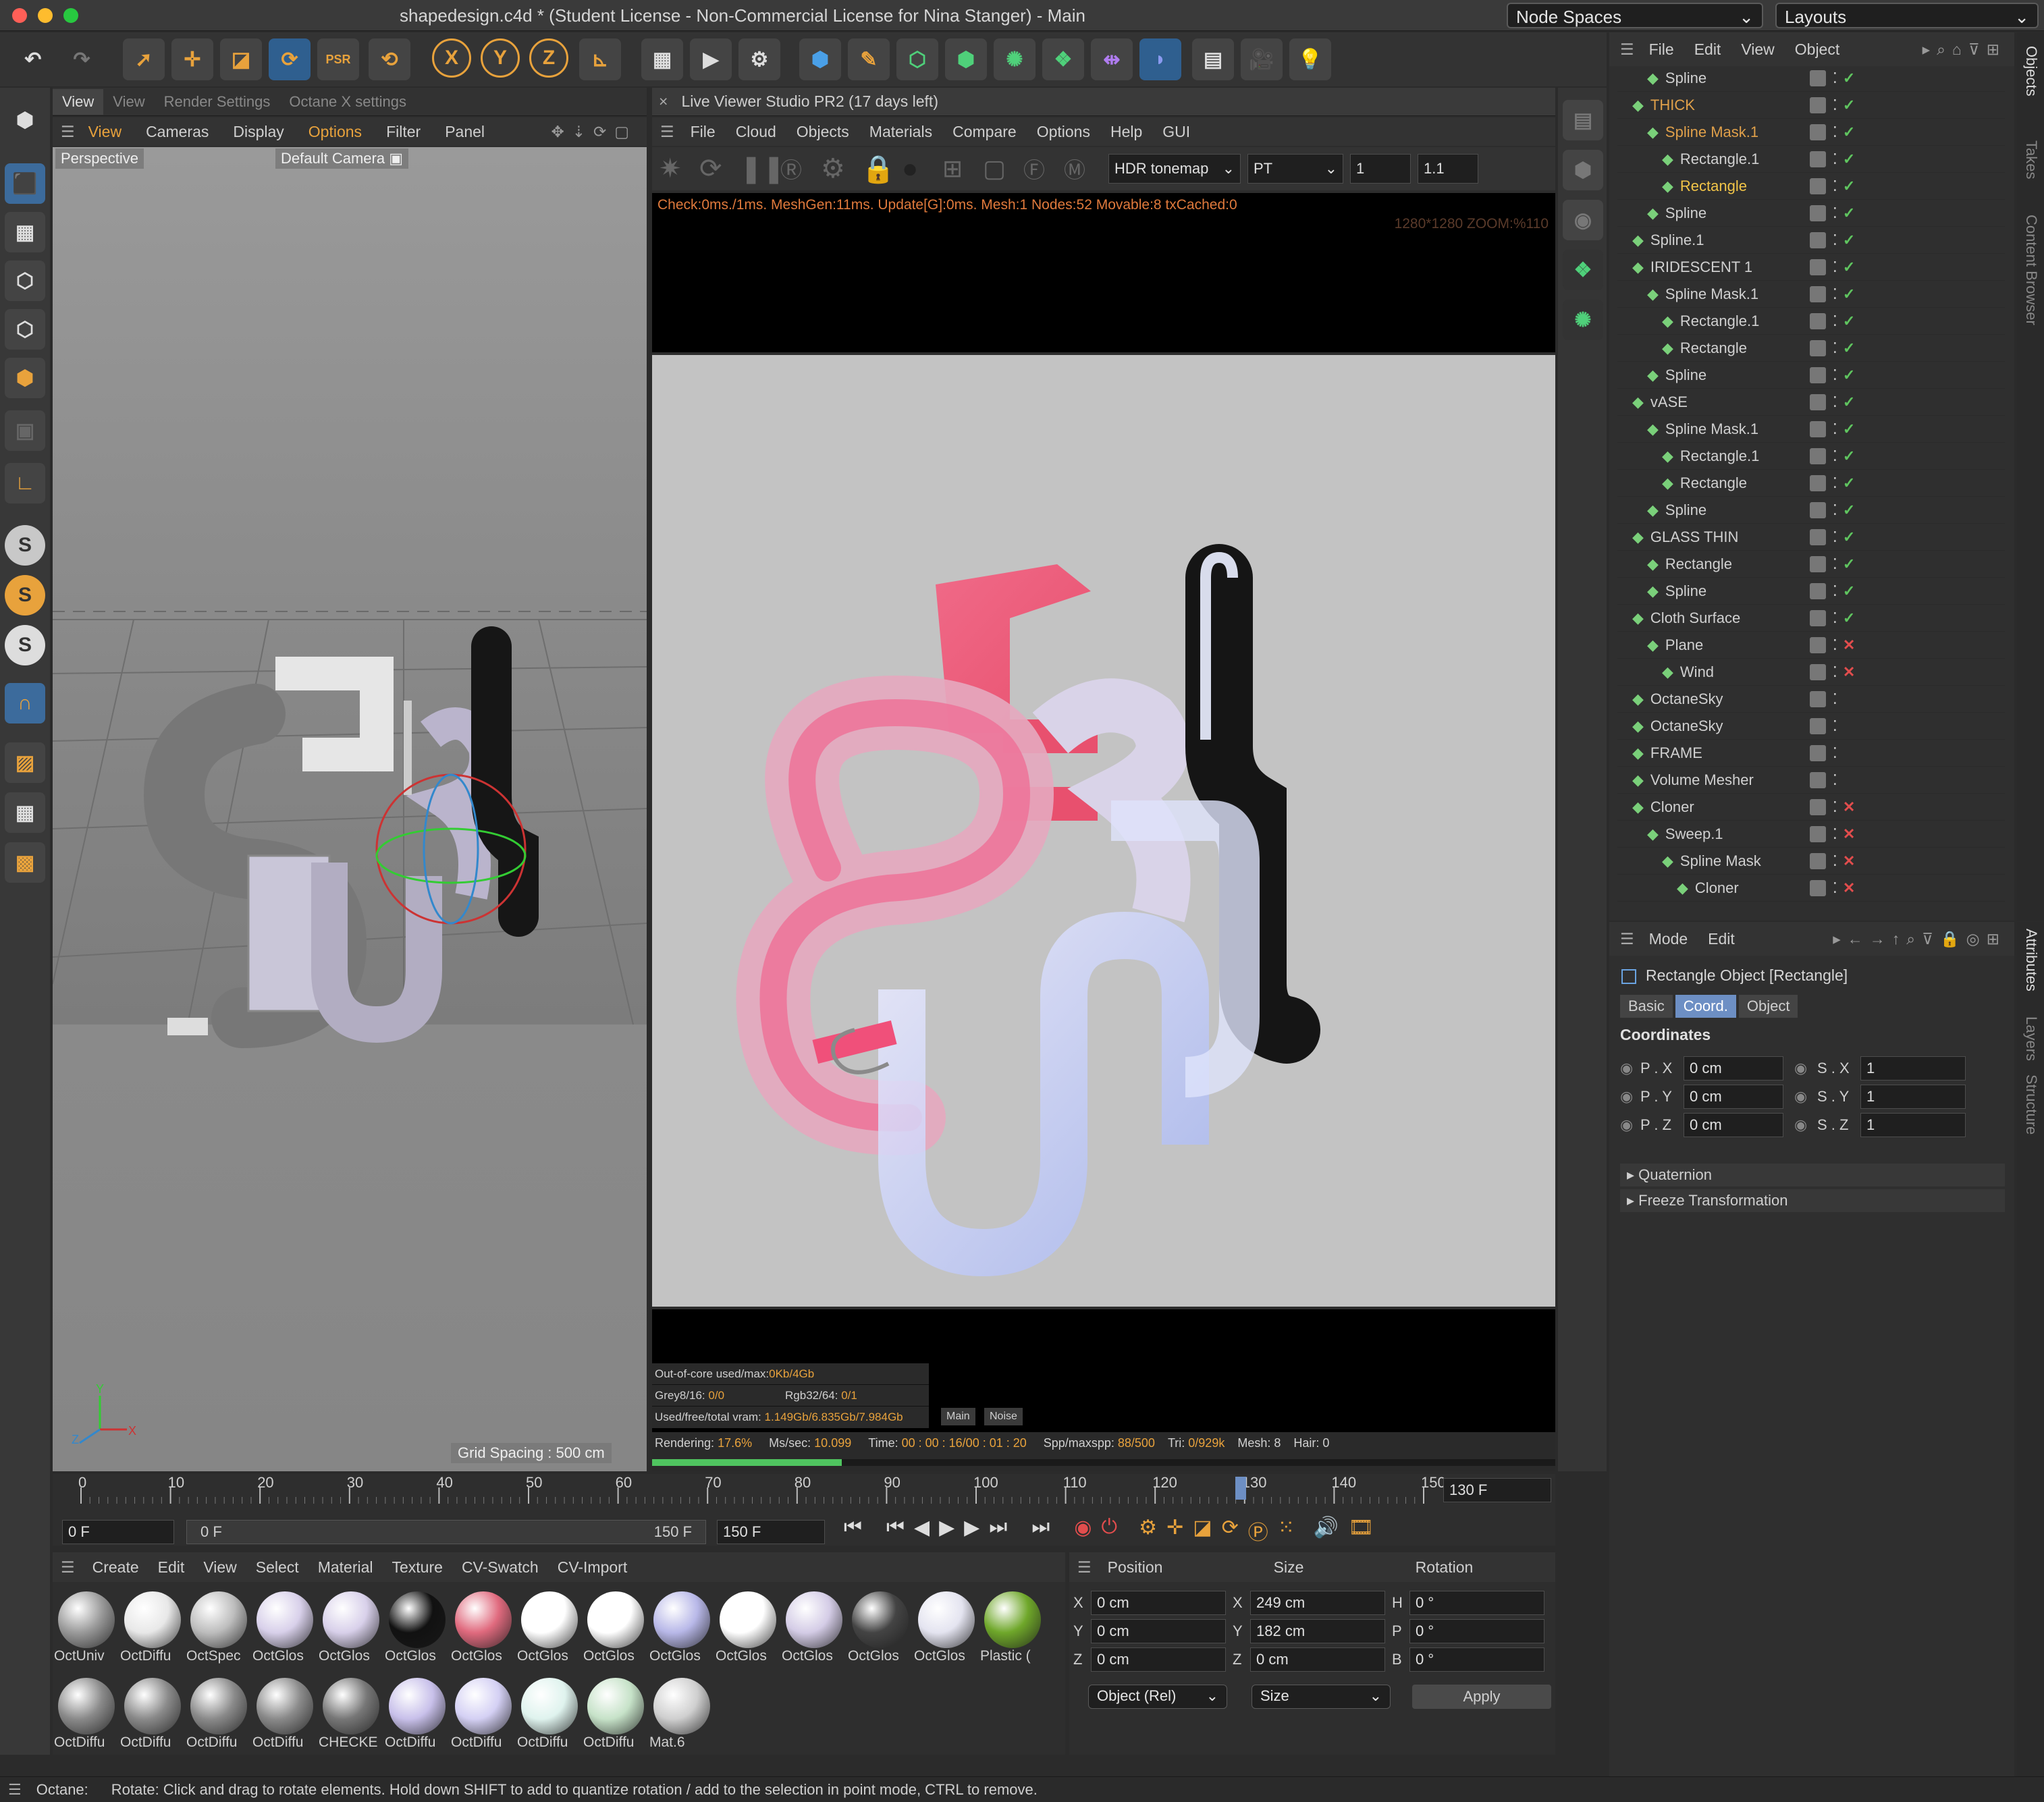 This screenshot has width=2044, height=1802. What do you see at coordinates (1158, 1631) in the screenshot?
I see `pos-y-field: 0 cm` at bounding box center [1158, 1631].